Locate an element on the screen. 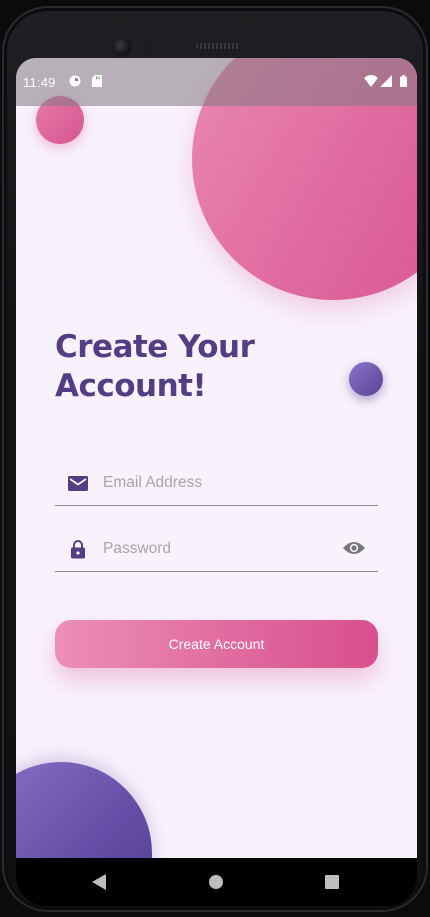 The image size is (430, 917). status-time: 11:49 is located at coordinates (39, 82).